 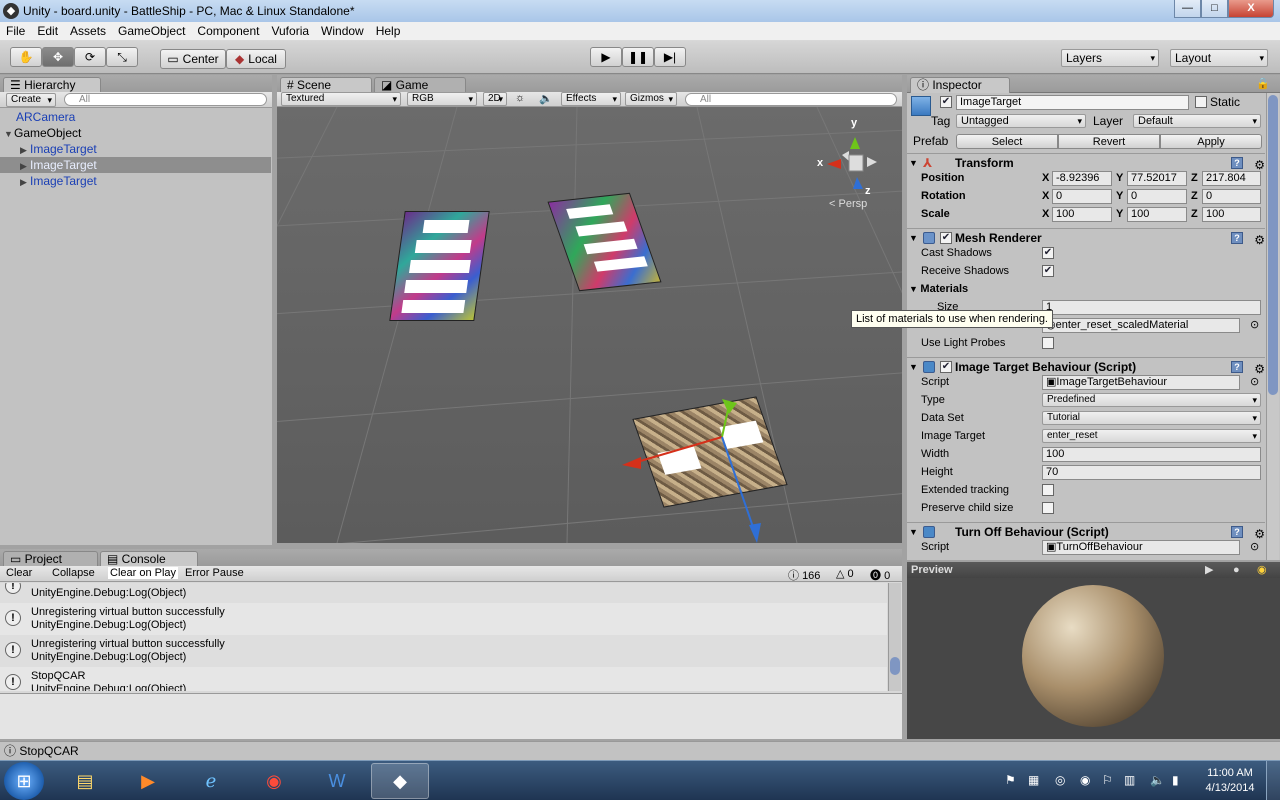 I want to click on hand-tool-icon: ✋, so click(x=26, y=57).